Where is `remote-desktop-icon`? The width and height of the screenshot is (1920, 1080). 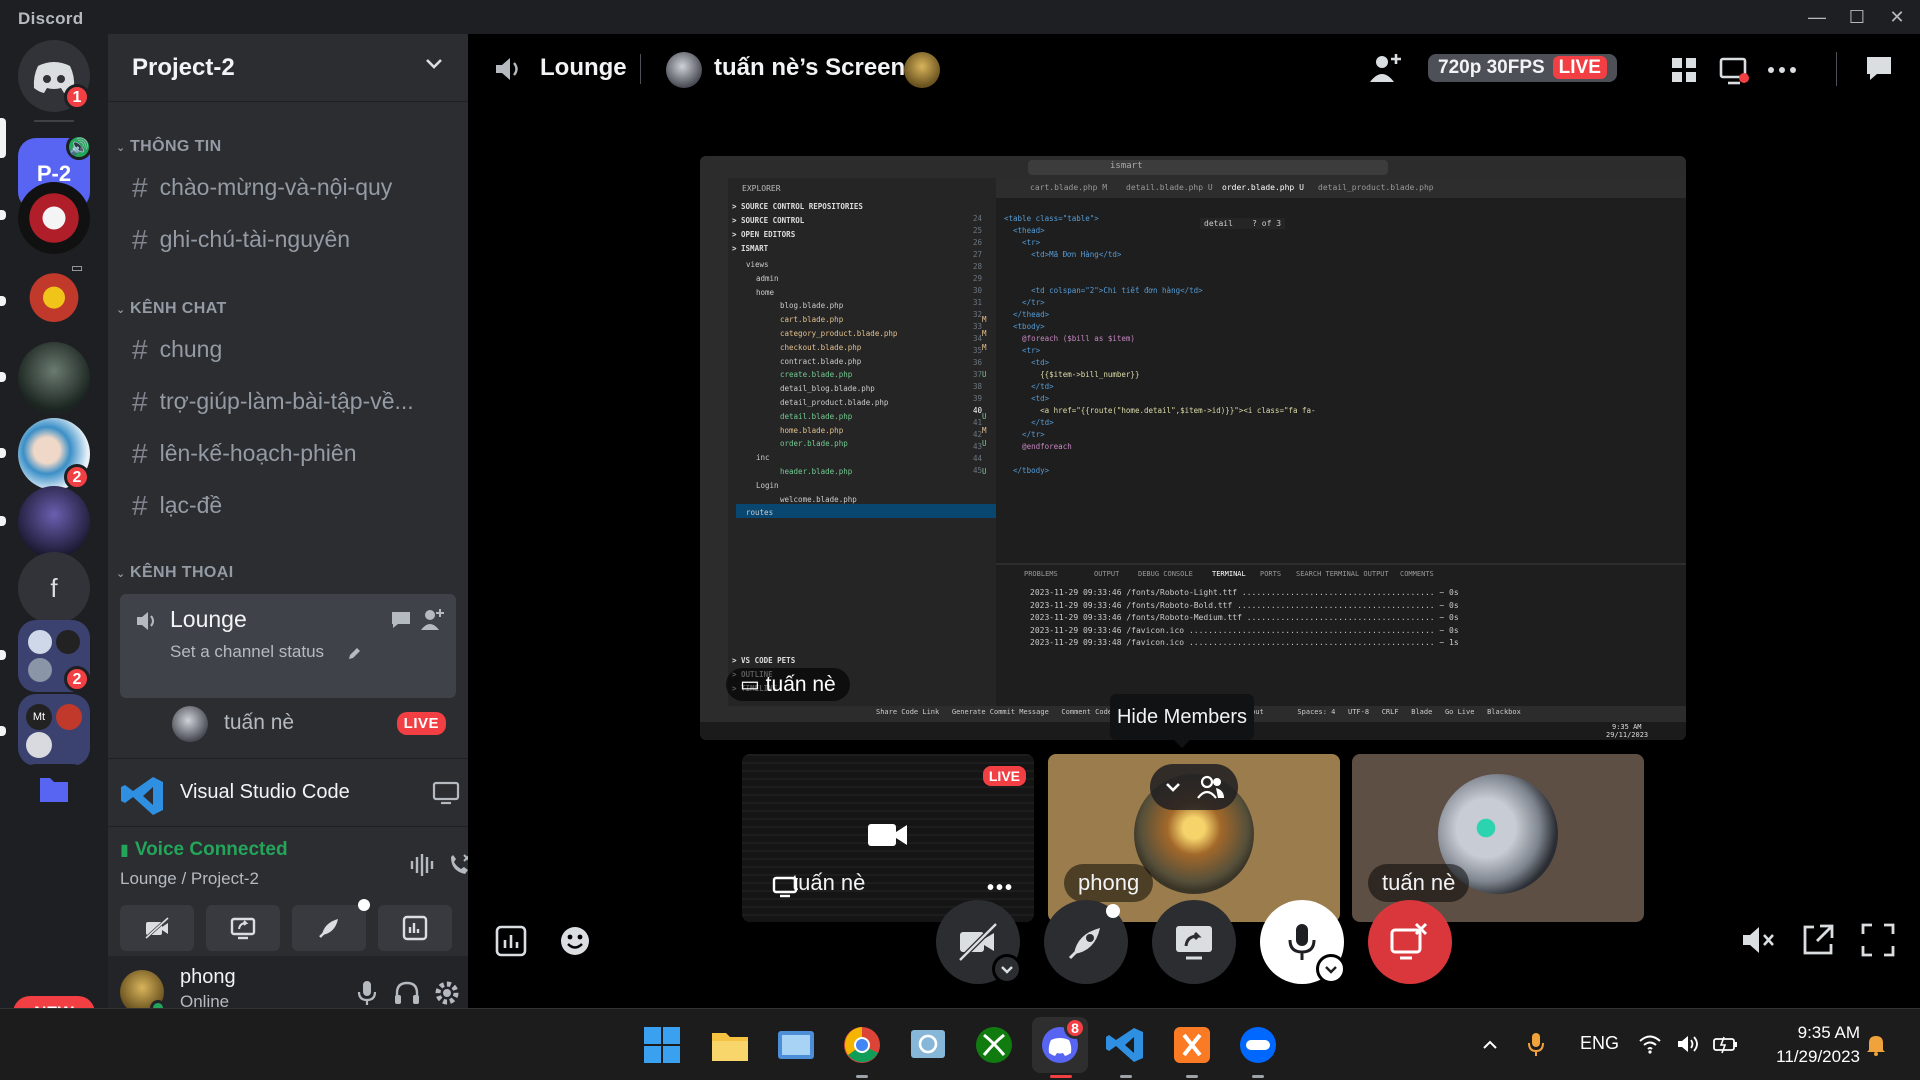 remote-desktop-icon is located at coordinates (928, 1045).